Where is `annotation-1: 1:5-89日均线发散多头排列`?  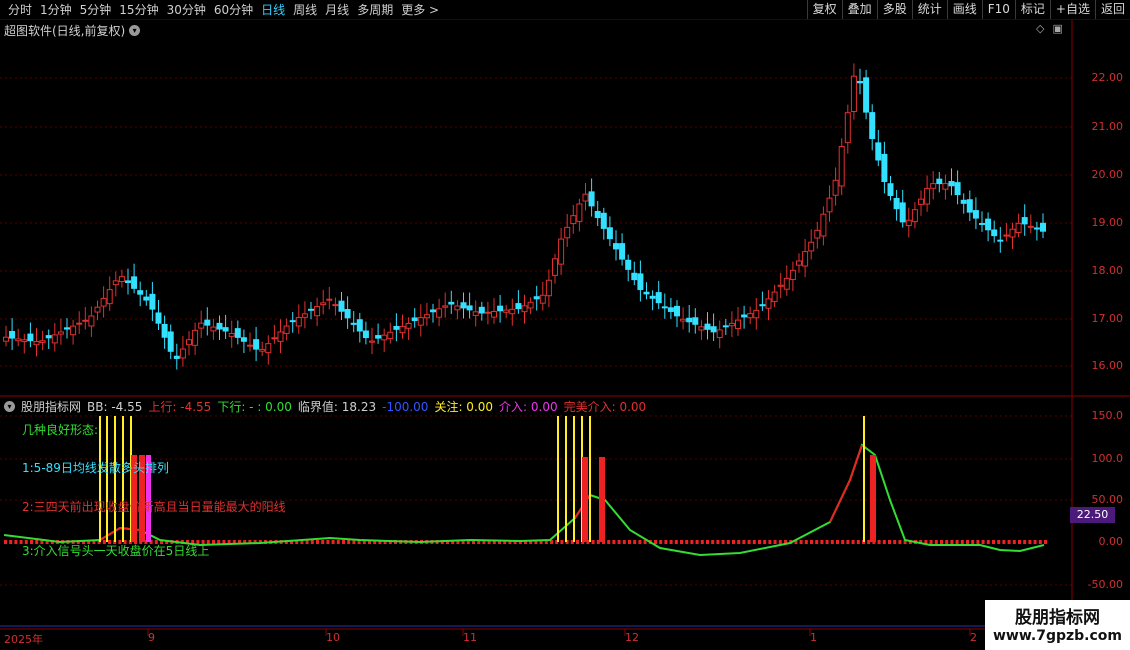
annotation-1: 1:5-89日均线发散多头排列 is located at coordinates (95, 468).